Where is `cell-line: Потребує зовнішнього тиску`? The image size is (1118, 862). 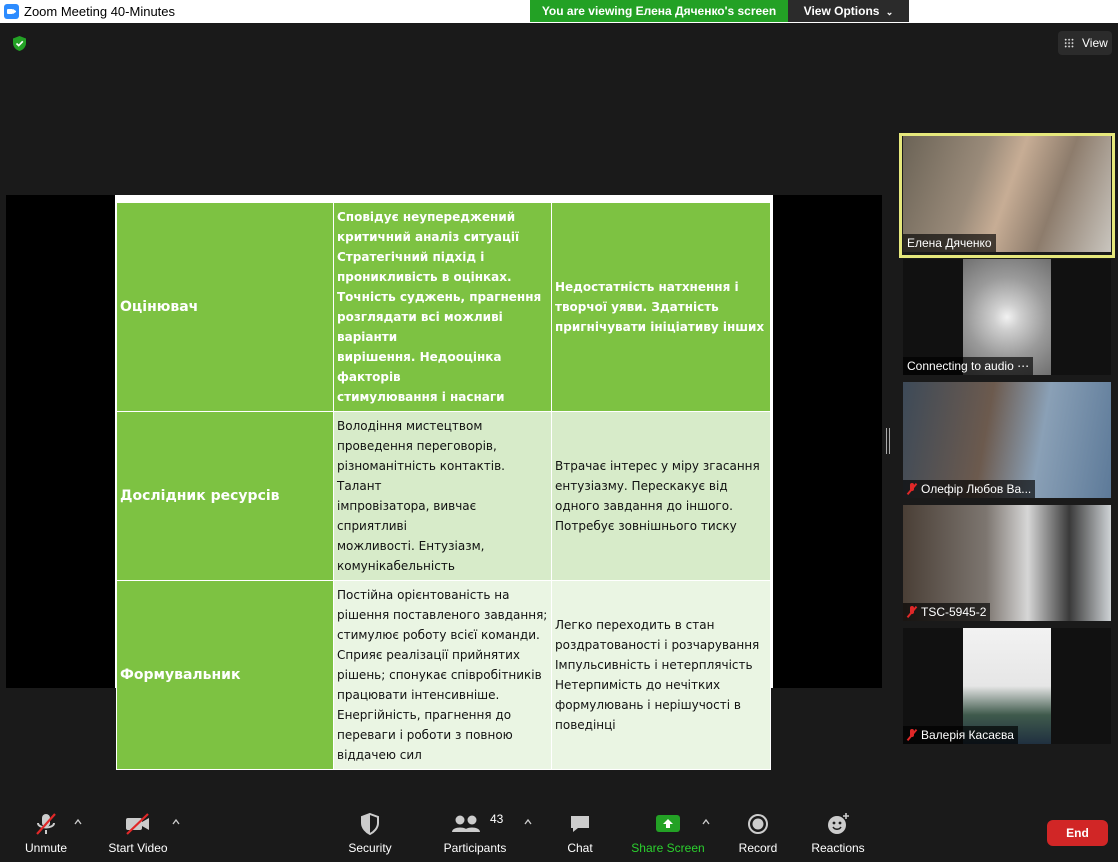 cell-line: Потребує зовнішнього тиску is located at coordinates (646, 526).